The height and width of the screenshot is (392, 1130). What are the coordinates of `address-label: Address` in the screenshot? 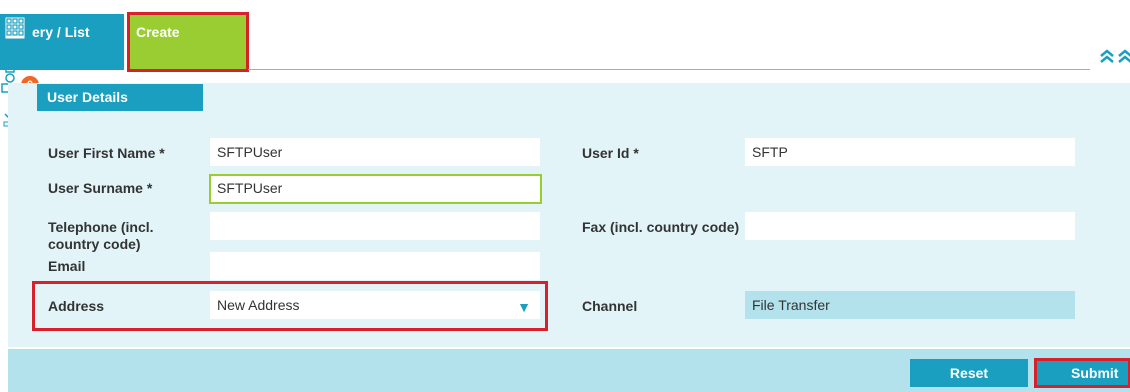 It's located at (76, 306).